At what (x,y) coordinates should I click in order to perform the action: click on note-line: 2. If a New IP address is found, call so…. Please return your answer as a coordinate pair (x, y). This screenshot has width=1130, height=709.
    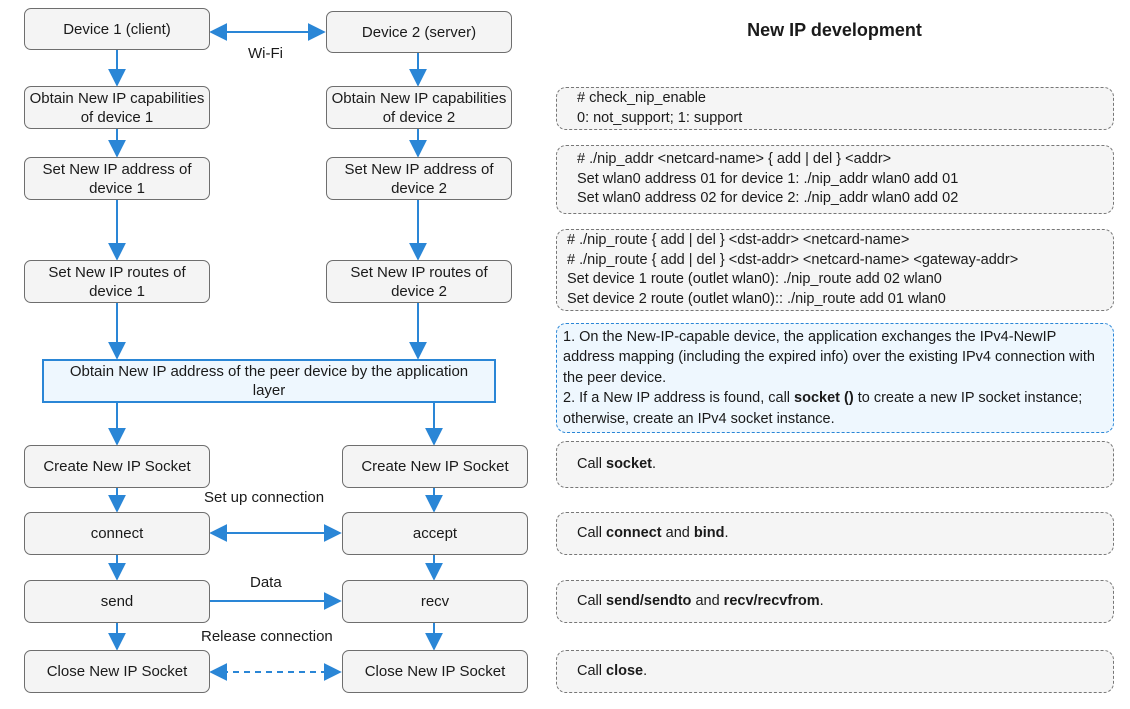
    Looking at the image, I should click on (833, 408).